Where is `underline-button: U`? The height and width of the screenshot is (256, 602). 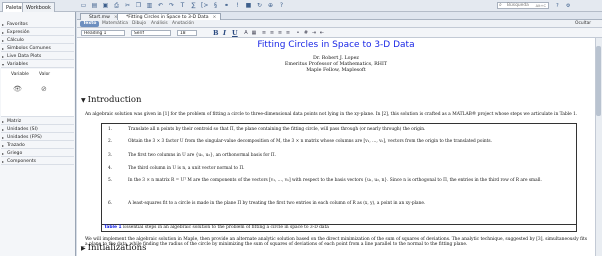 underline-button: U is located at coordinates (235, 33).